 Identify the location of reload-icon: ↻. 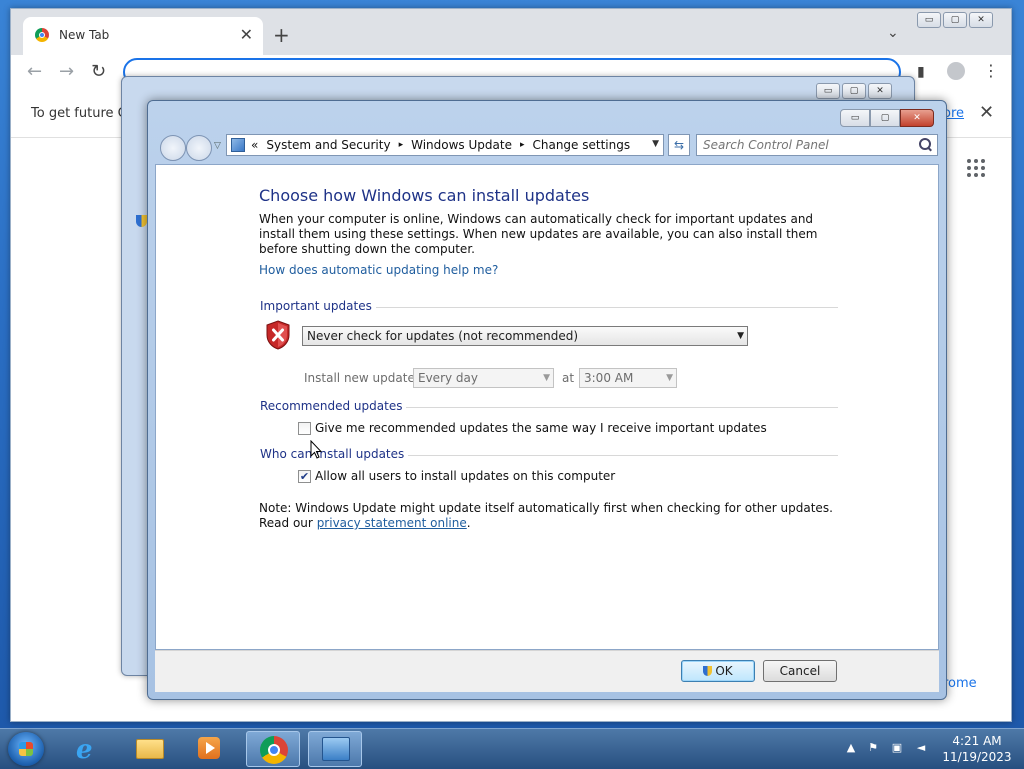
(98, 71).